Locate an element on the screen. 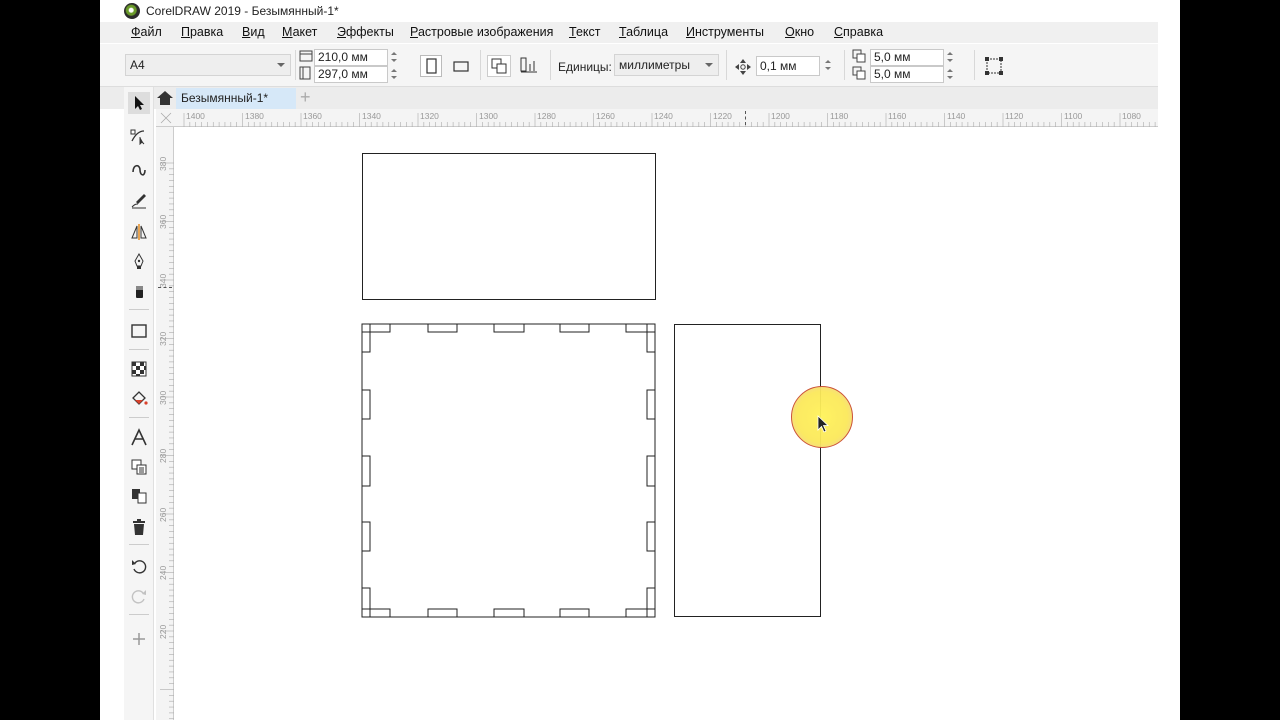 The image size is (1280, 720). customize-toolbox-button is located at coordinates (139, 639).